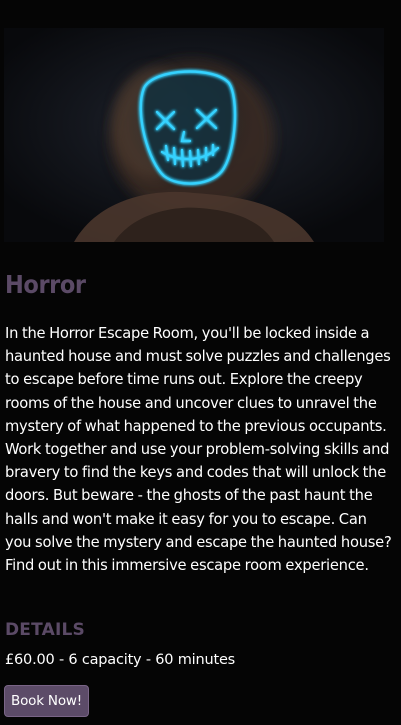 Image resolution: width=401 pixels, height=725 pixels. Describe the element at coordinates (120, 660) in the screenshot. I see `room-details: £60.00 - 6 capacity - 60 minutes` at that location.